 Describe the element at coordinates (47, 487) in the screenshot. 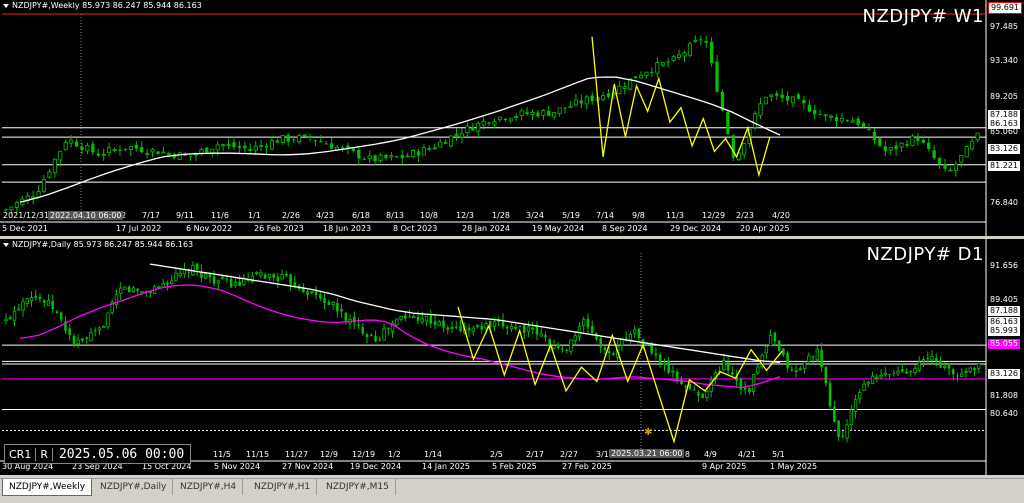

I see `tab-weekly: NZDJPY#,Weekly` at that location.